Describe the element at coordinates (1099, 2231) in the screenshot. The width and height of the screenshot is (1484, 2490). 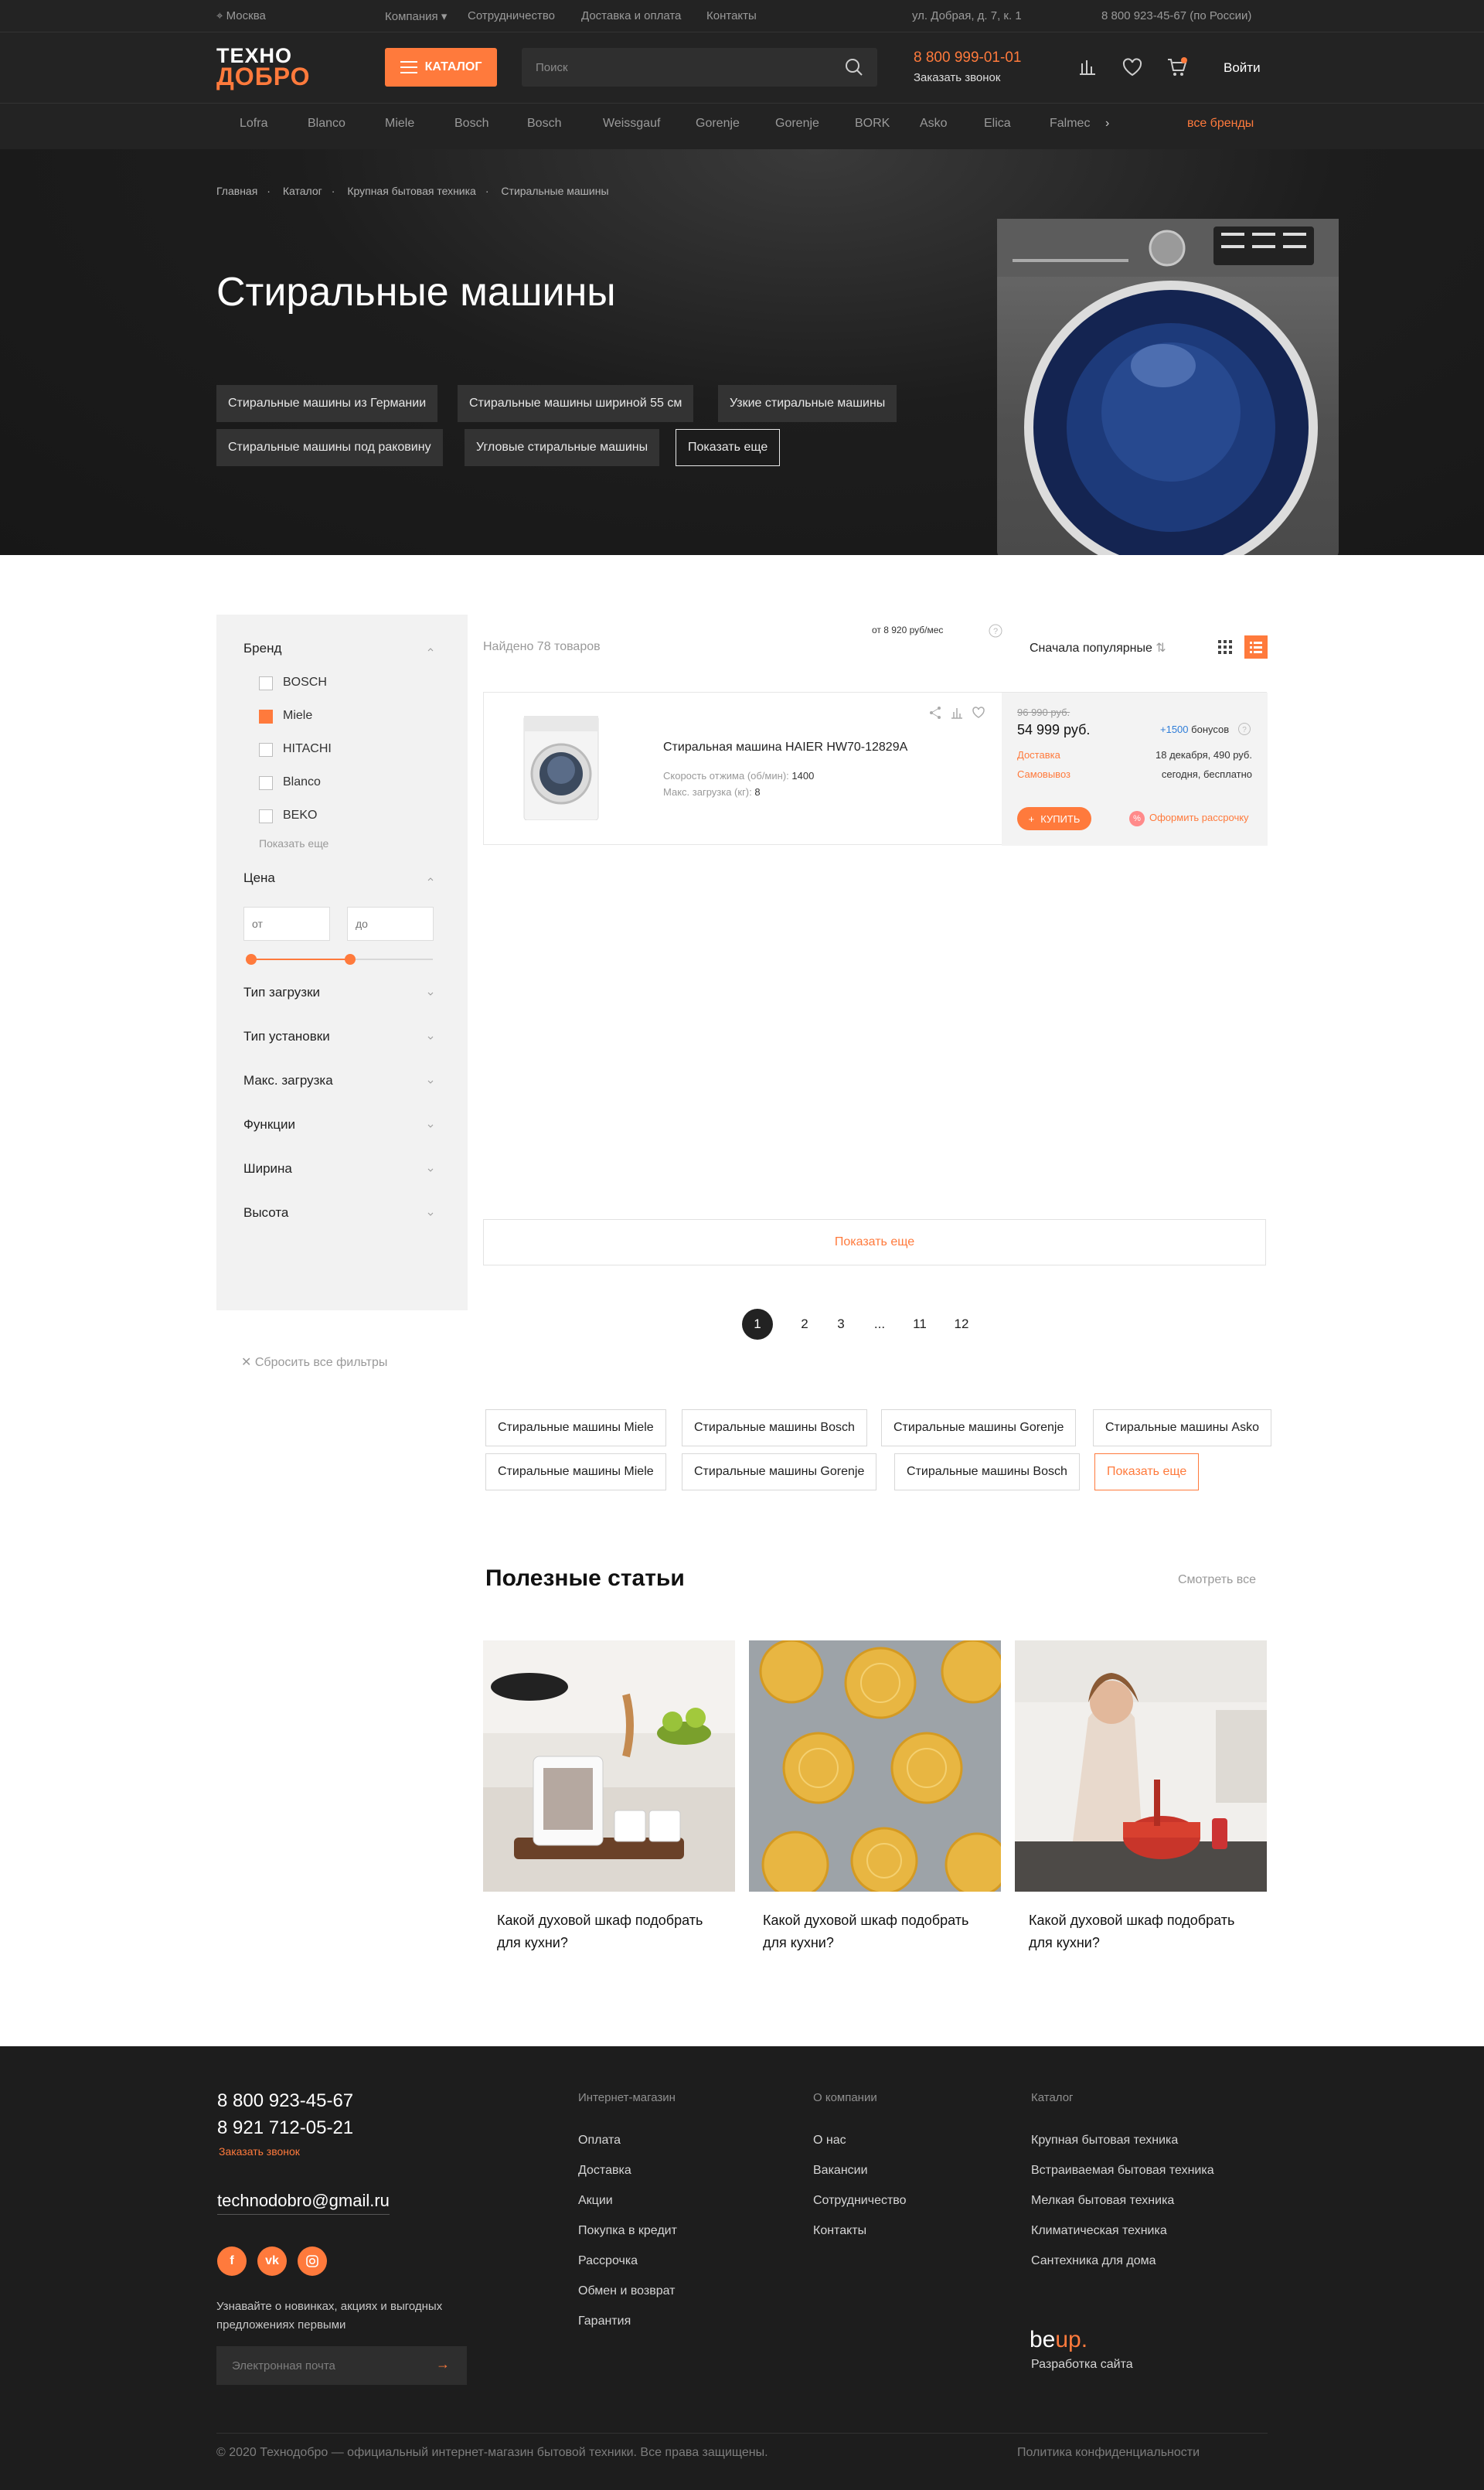
I see `footer-link: Климатическая техника` at that location.